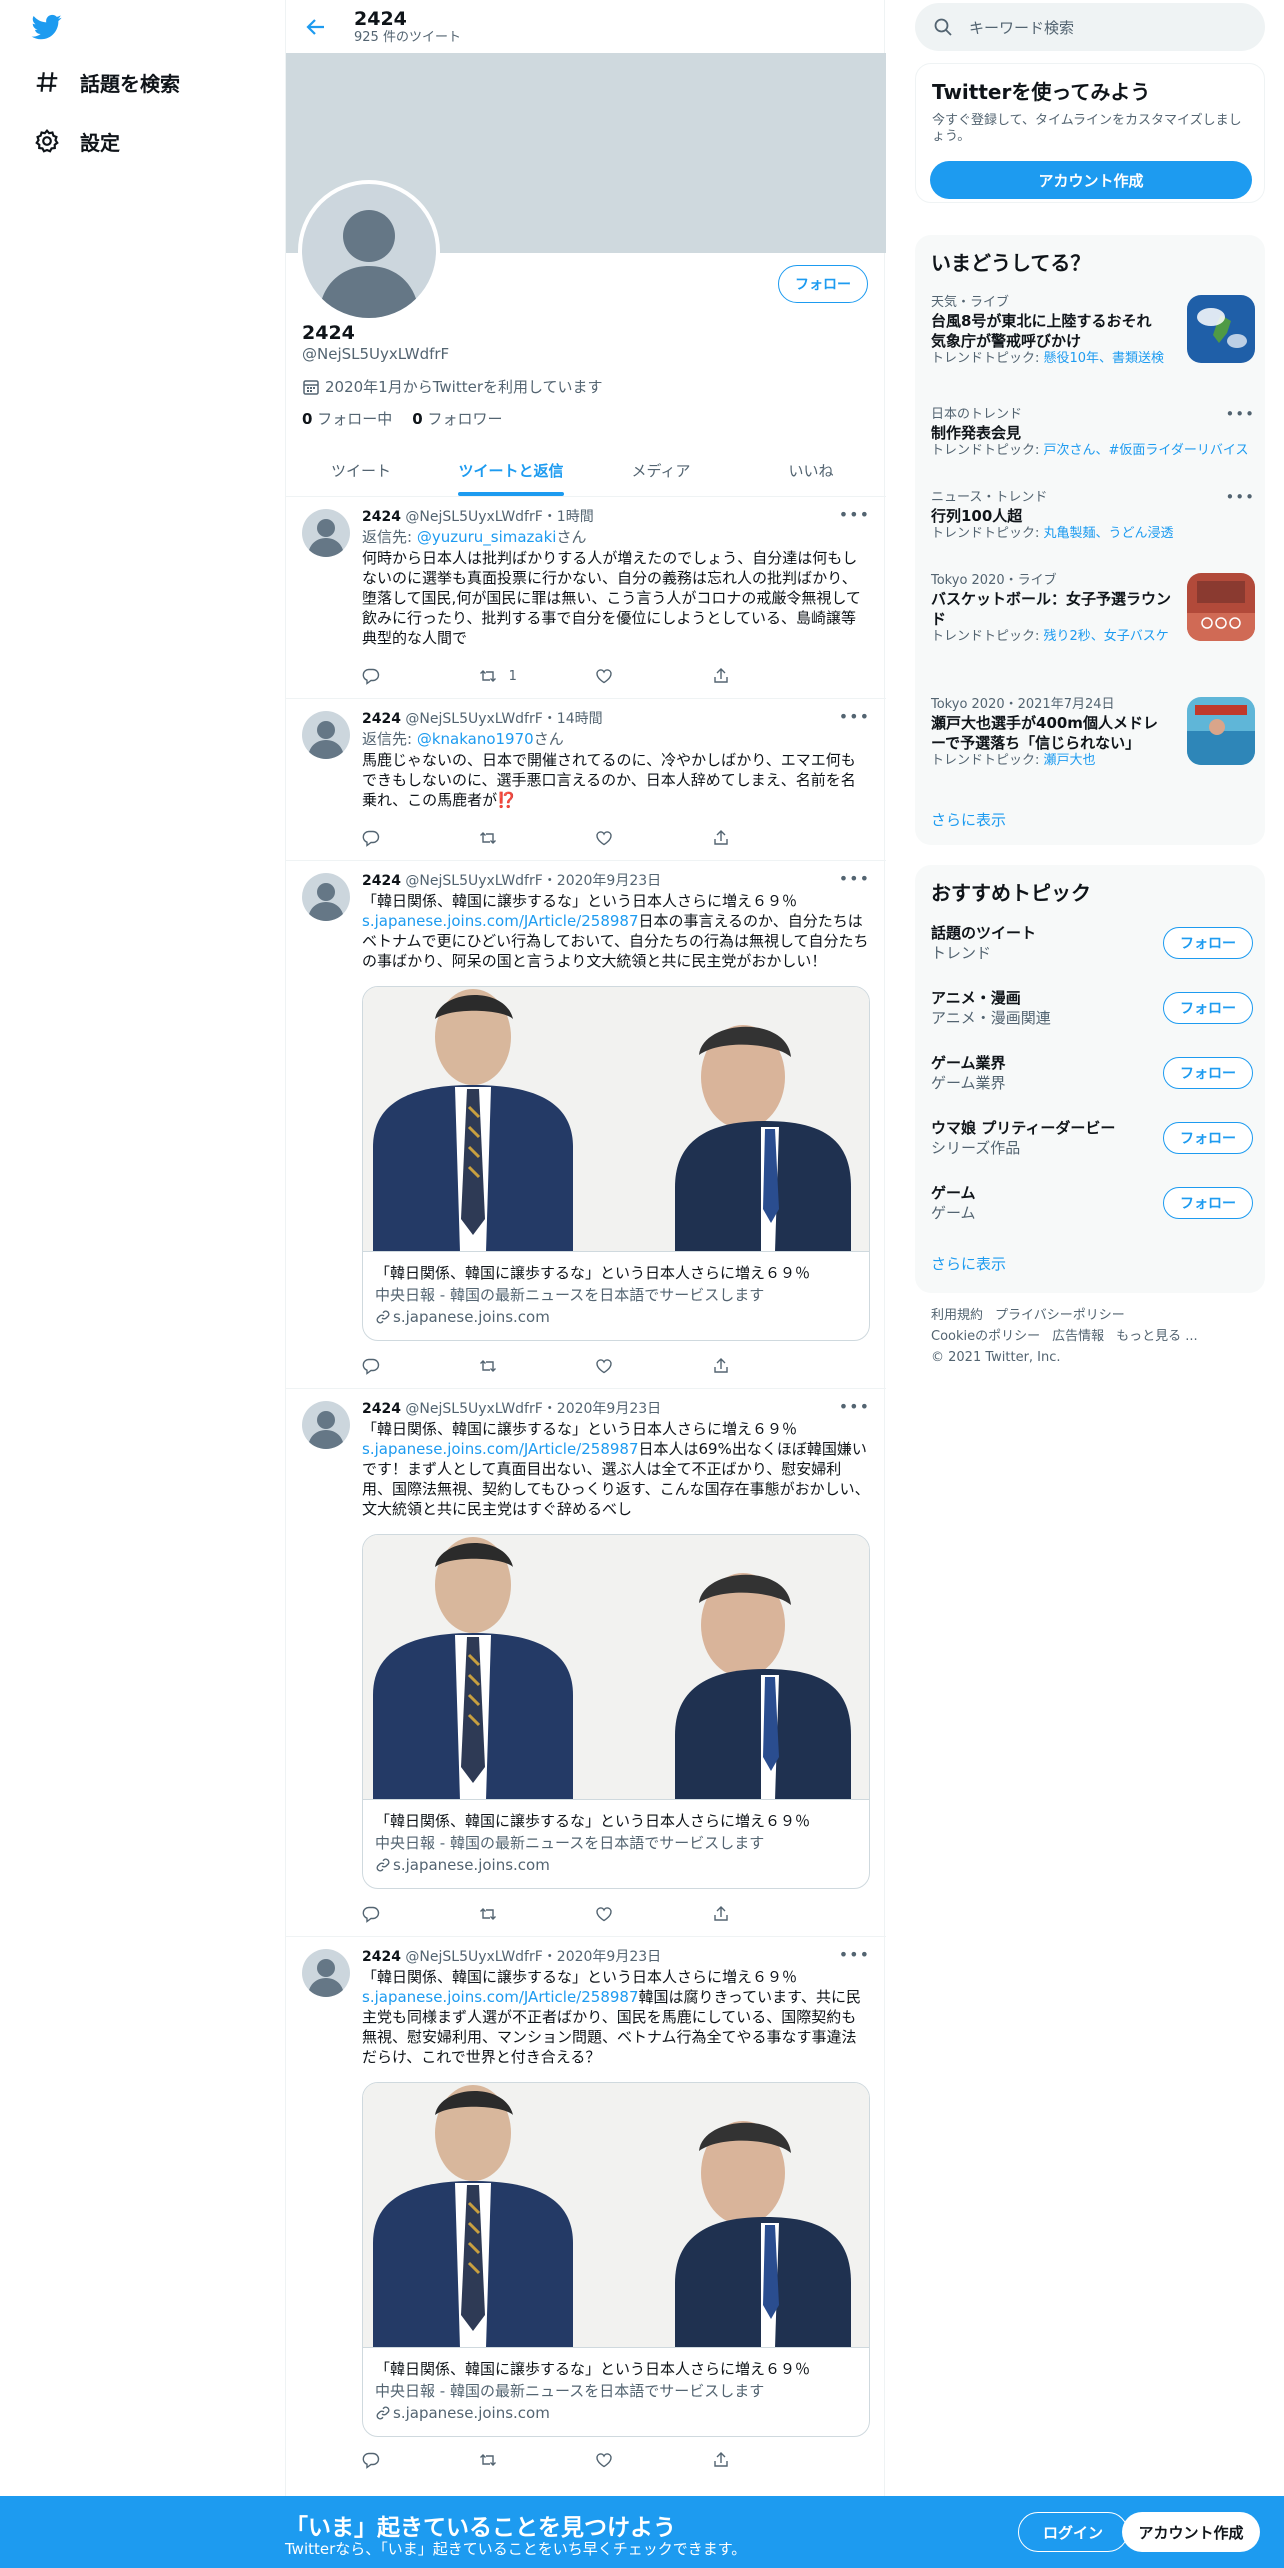 This screenshot has height=2568, width=1284. What do you see at coordinates (1073, 2532) in the screenshot?
I see `login-button: ログイン` at bounding box center [1073, 2532].